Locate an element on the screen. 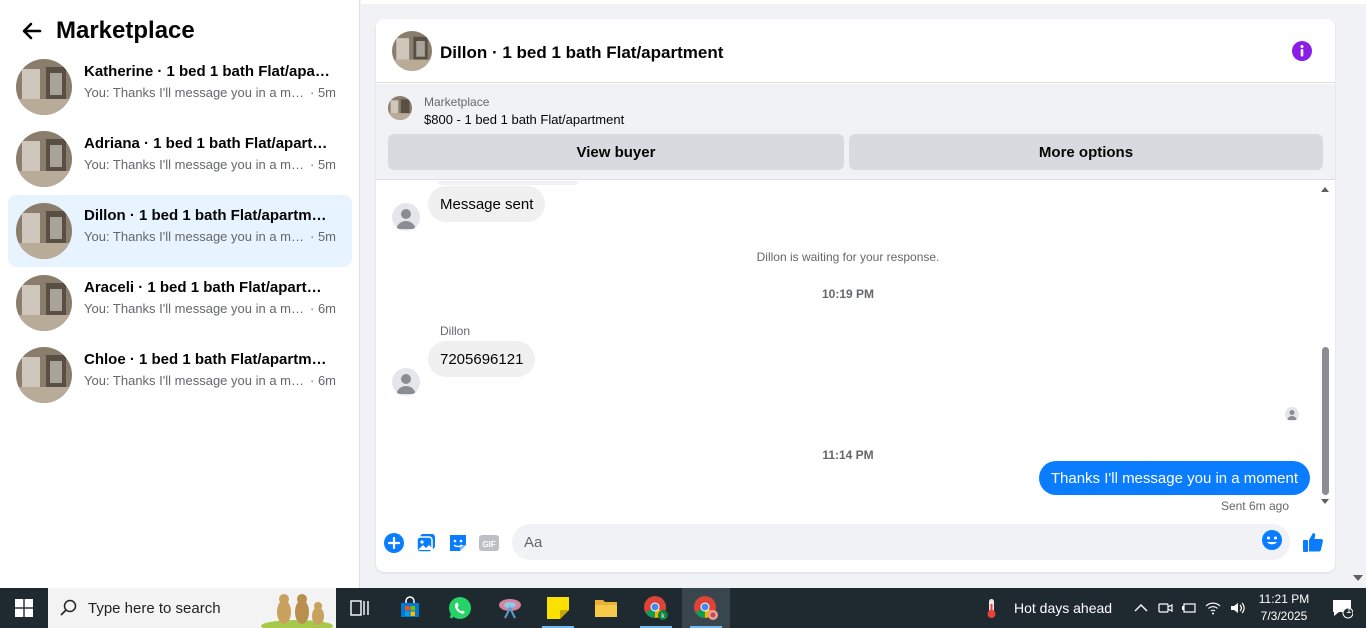 The image size is (1366, 628). more-options-button: More options is located at coordinates (1086, 152).